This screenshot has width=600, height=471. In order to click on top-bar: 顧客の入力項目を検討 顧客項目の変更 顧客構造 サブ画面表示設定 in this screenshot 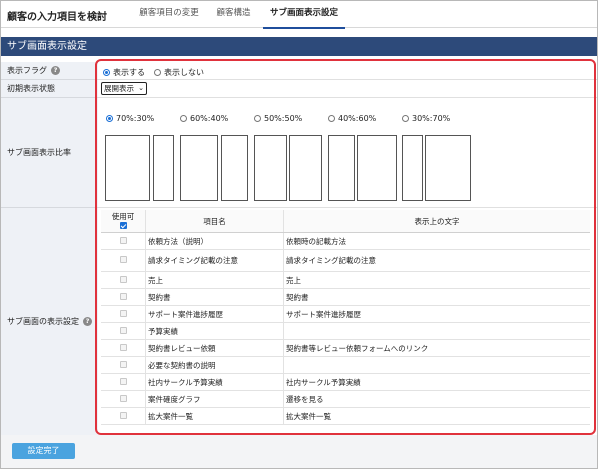, I will do `click(299, 15)`.